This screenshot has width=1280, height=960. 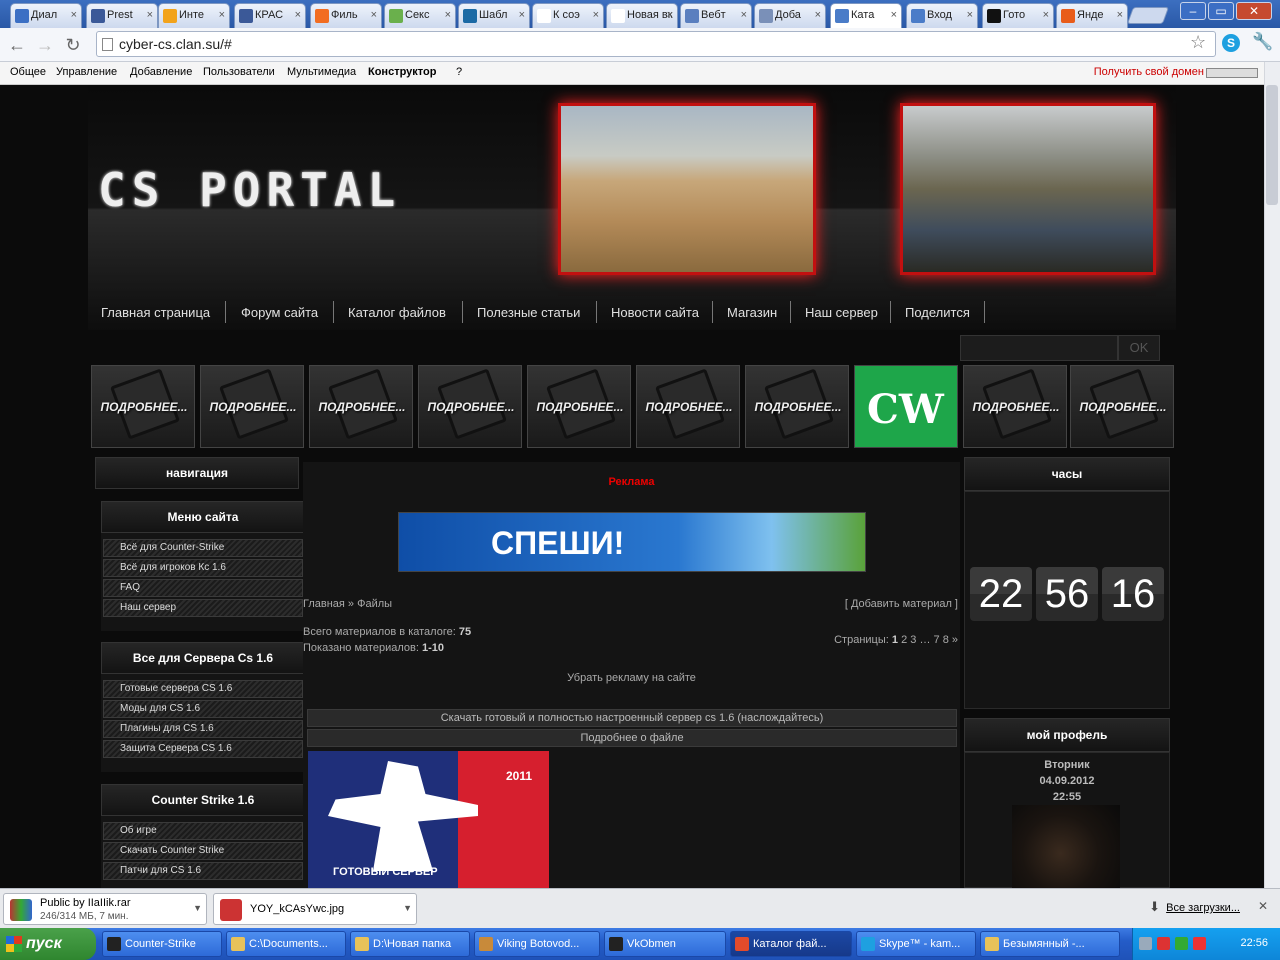 What do you see at coordinates (122, 15) in the screenshot?
I see `tab-2: Prest ×` at bounding box center [122, 15].